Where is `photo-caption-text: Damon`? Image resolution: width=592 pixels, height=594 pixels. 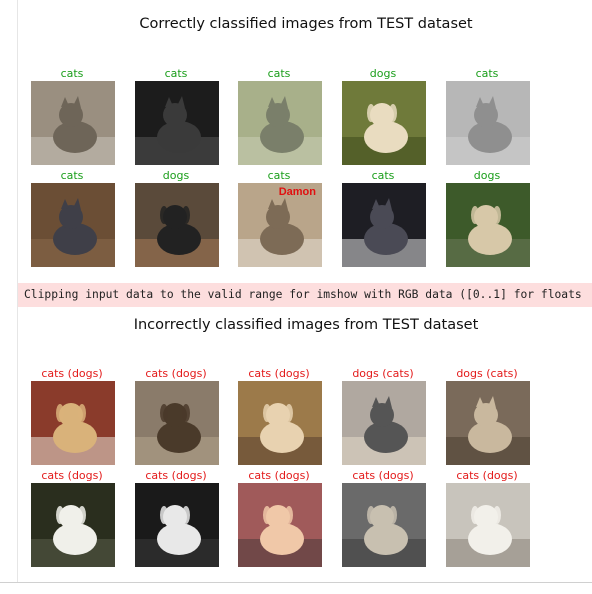 photo-caption-text: Damon is located at coordinates (298, 192).